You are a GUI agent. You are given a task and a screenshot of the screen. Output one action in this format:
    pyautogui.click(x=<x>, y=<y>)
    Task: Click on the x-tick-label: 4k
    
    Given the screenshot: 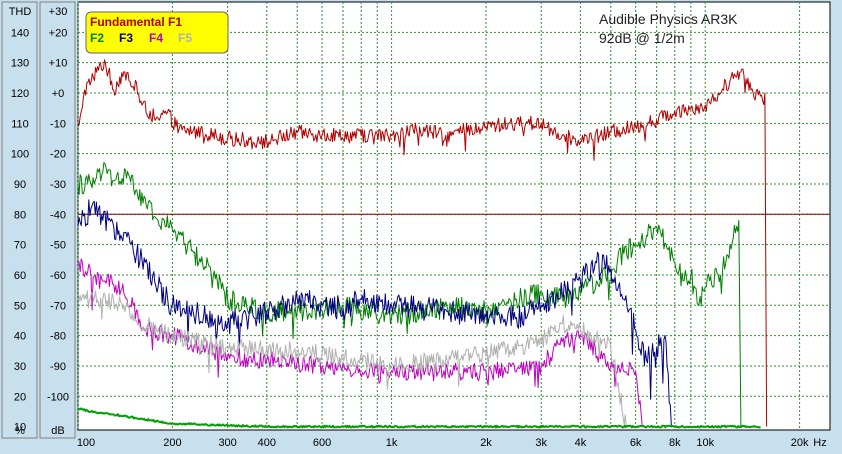 What is the action you would take?
    pyautogui.click(x=581, y=443)
    